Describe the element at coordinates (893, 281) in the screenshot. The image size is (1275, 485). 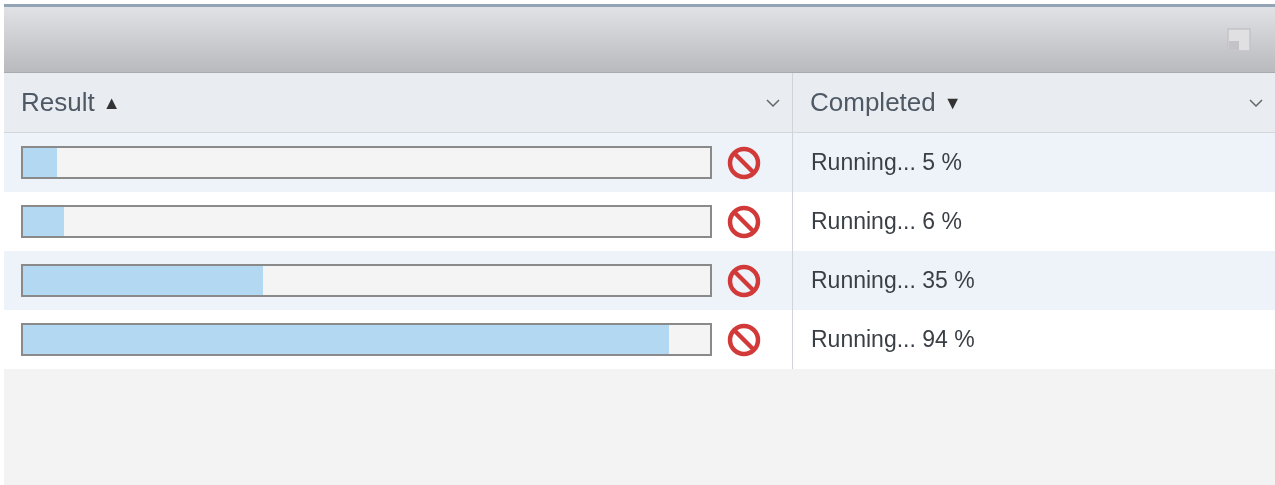
I see `status-text: Running... 35 %` at that location.